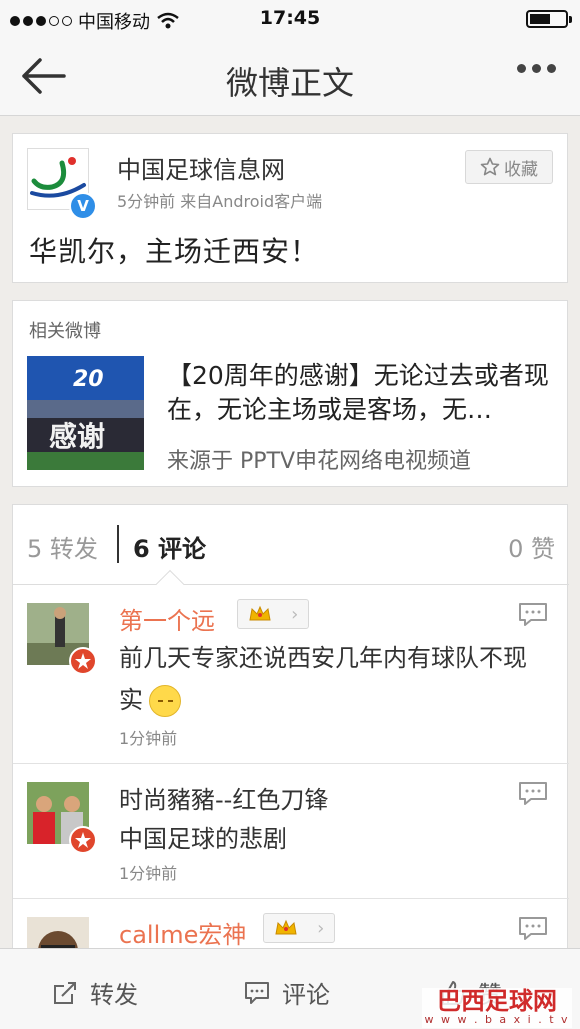  What do you see at coordinates (174, 251) in the screenshot?
I see `post-text: 华凯尔，主场迁西安！` at bounding box center [174, 251].